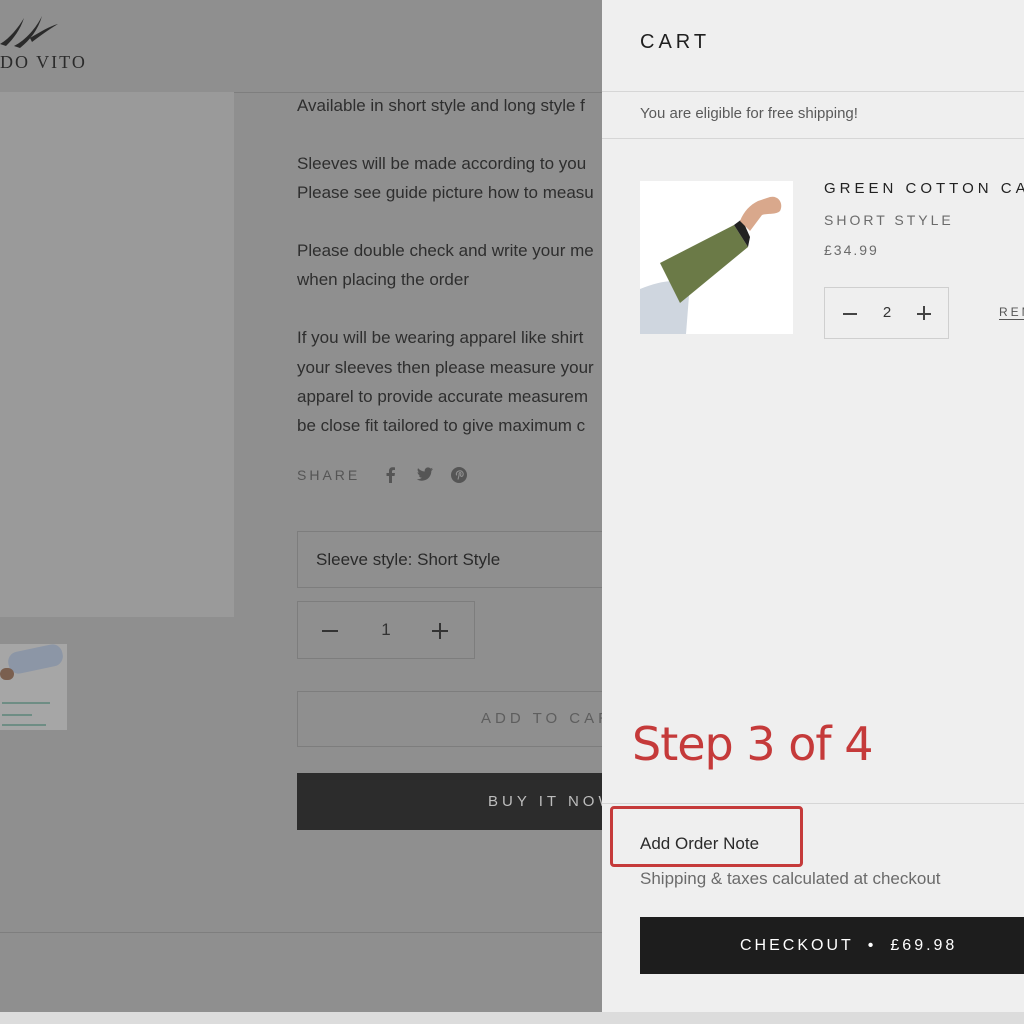 The height and width of the screenshot is (1024, 1024). I want to click on cart-quantity-stepper: 2, so click(886, 313).